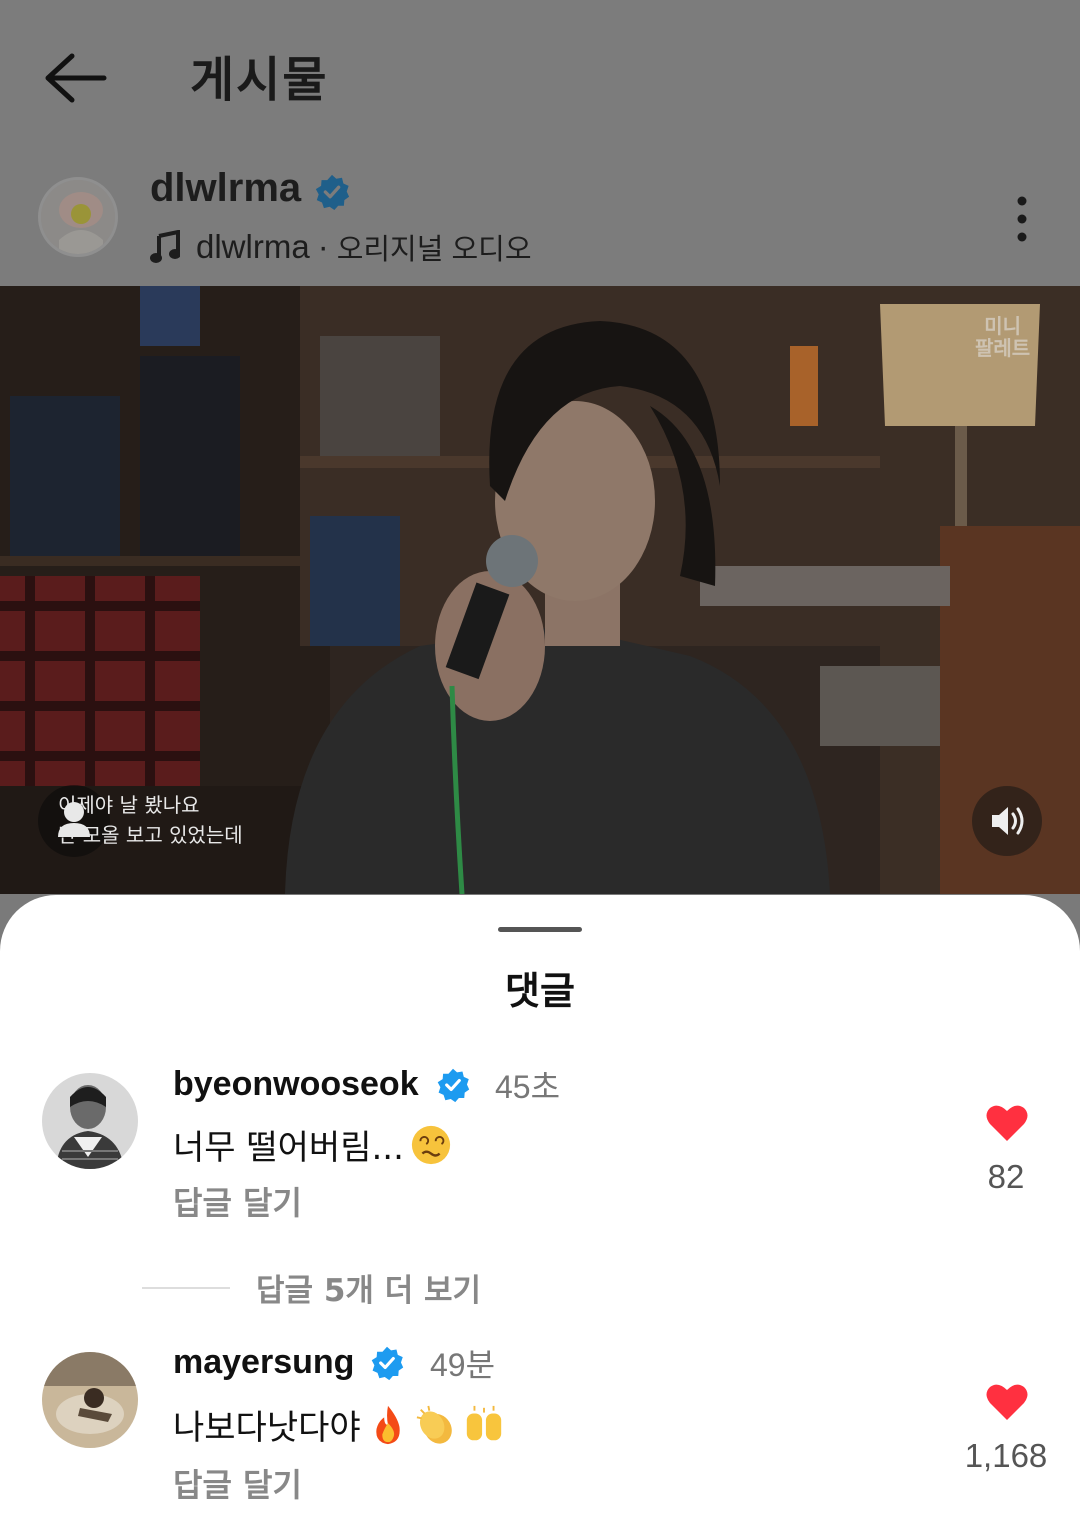 This screenshot has height=1530, width=1080. Describe the element at coordinates (387, 1424) in the screenshot. I see `fire-emoji-icon` at that location.